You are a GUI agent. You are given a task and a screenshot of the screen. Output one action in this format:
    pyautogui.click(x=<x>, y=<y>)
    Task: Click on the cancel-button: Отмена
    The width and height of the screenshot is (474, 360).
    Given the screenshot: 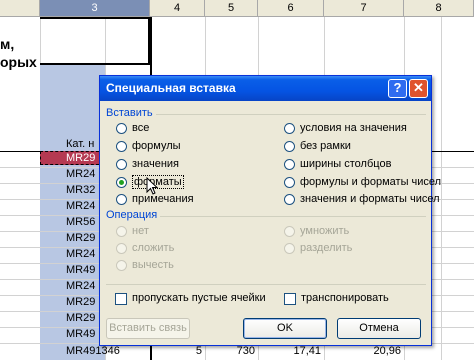 What is the action you would take?
    pyautogui.click(x=379, y=328)
    